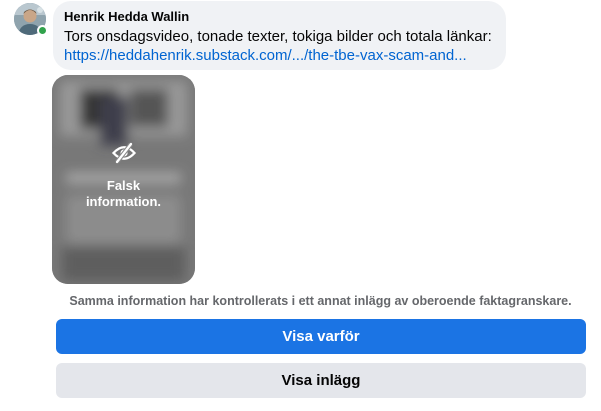 The height and width of the screenshot is (411, 601). Describe the element at coordinates (279, 17) in the screenshot. I see `author-name: Henrik Hedda Wallin` at that location.